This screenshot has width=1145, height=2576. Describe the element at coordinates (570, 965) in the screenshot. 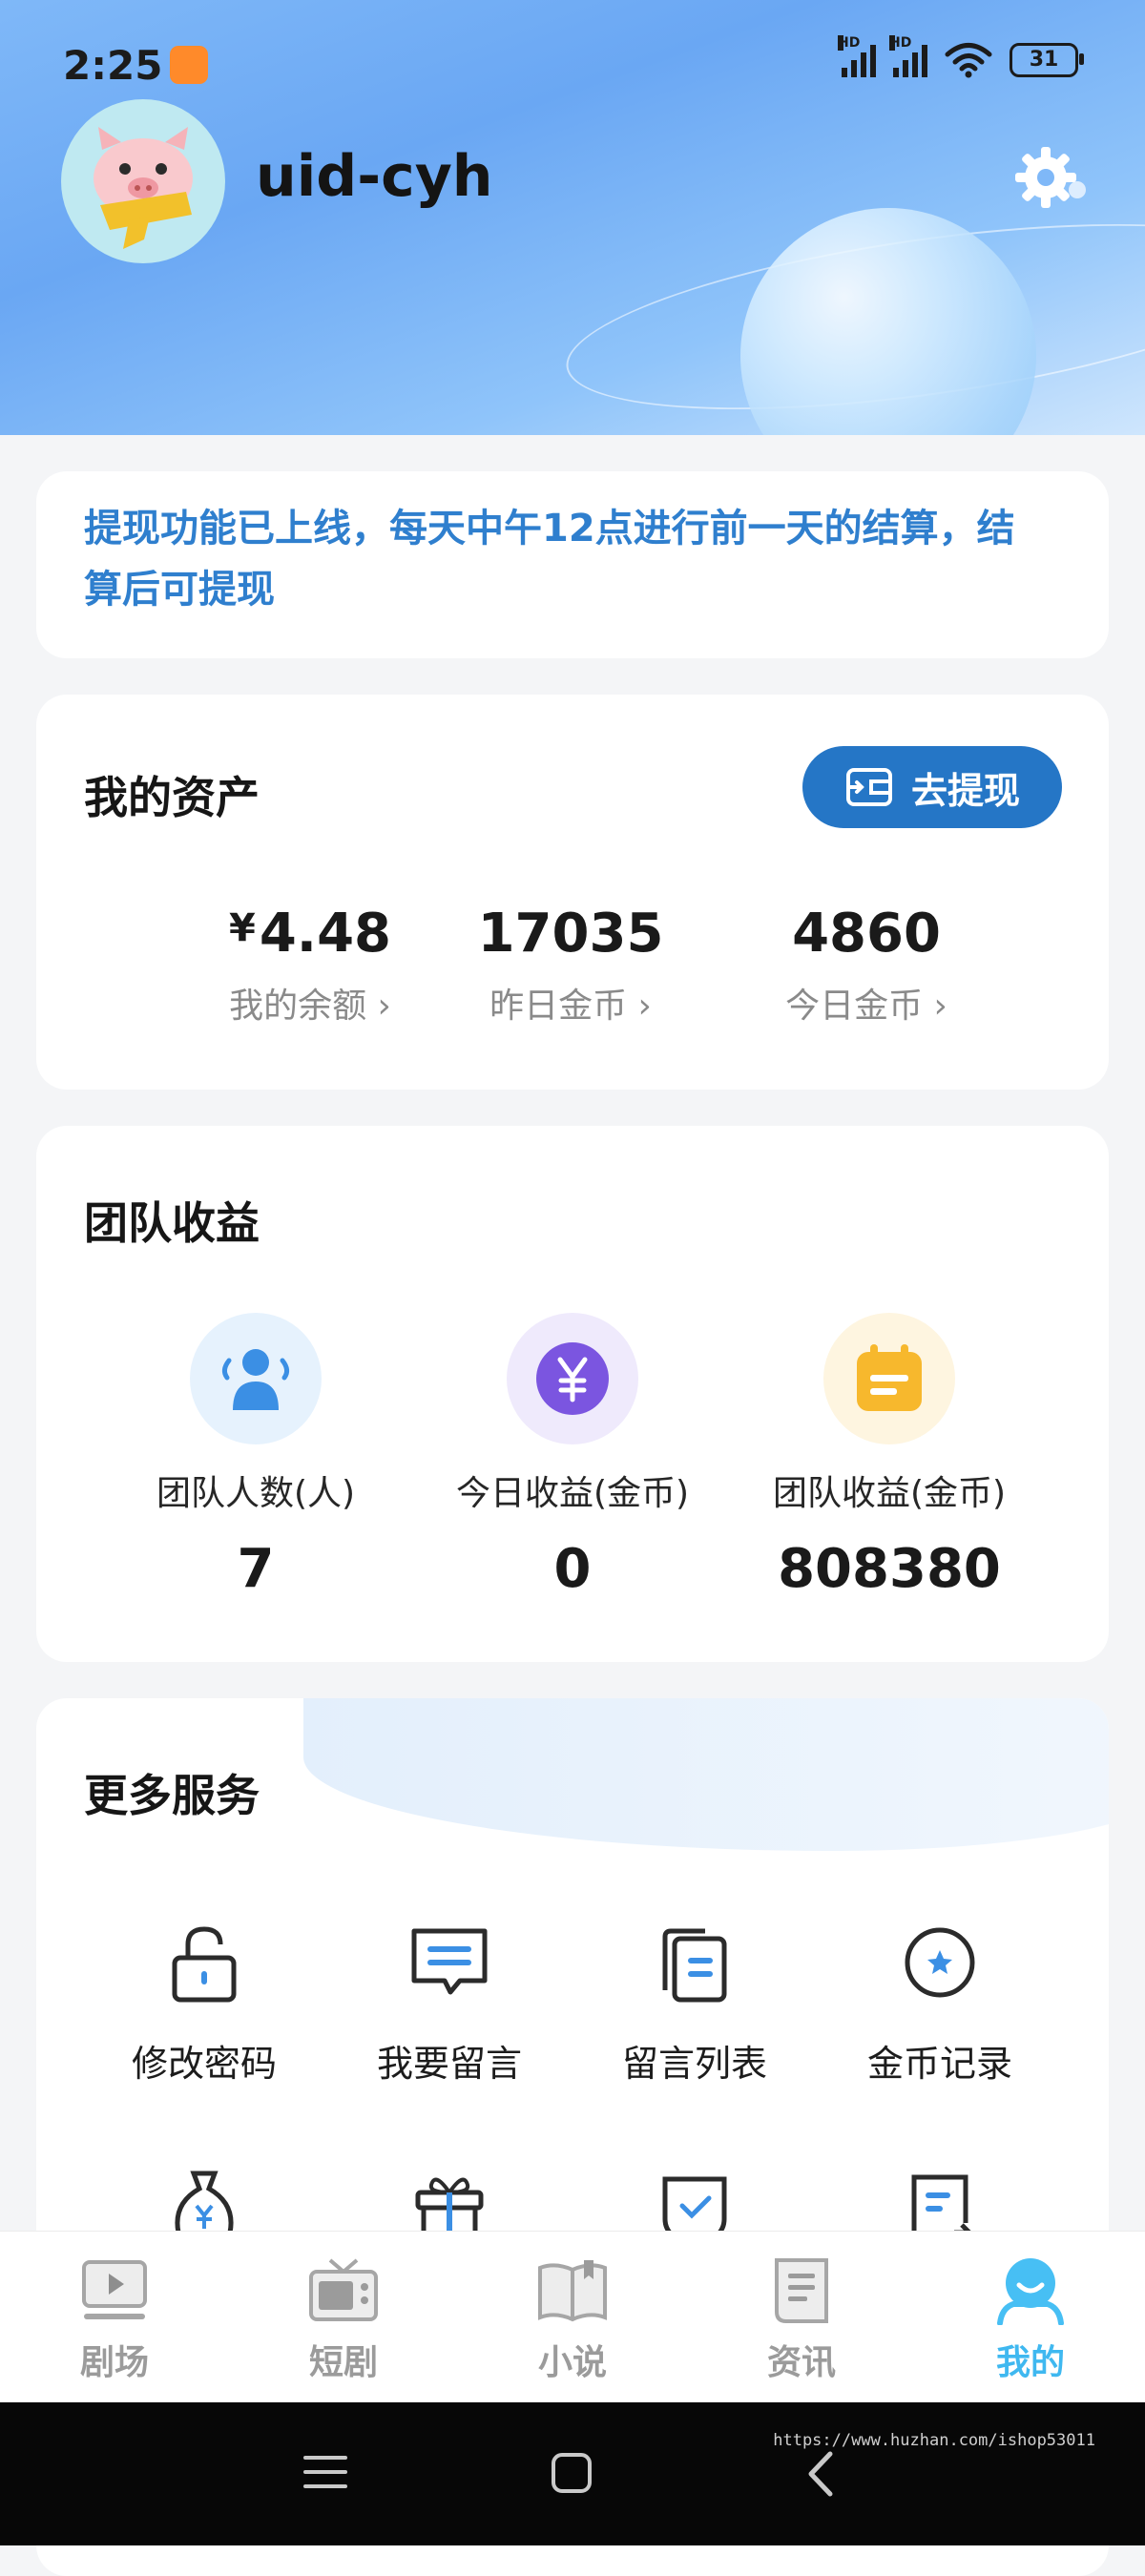

I see `yesterday-coins-stat: 17035 昨日金币 ›` at that location.